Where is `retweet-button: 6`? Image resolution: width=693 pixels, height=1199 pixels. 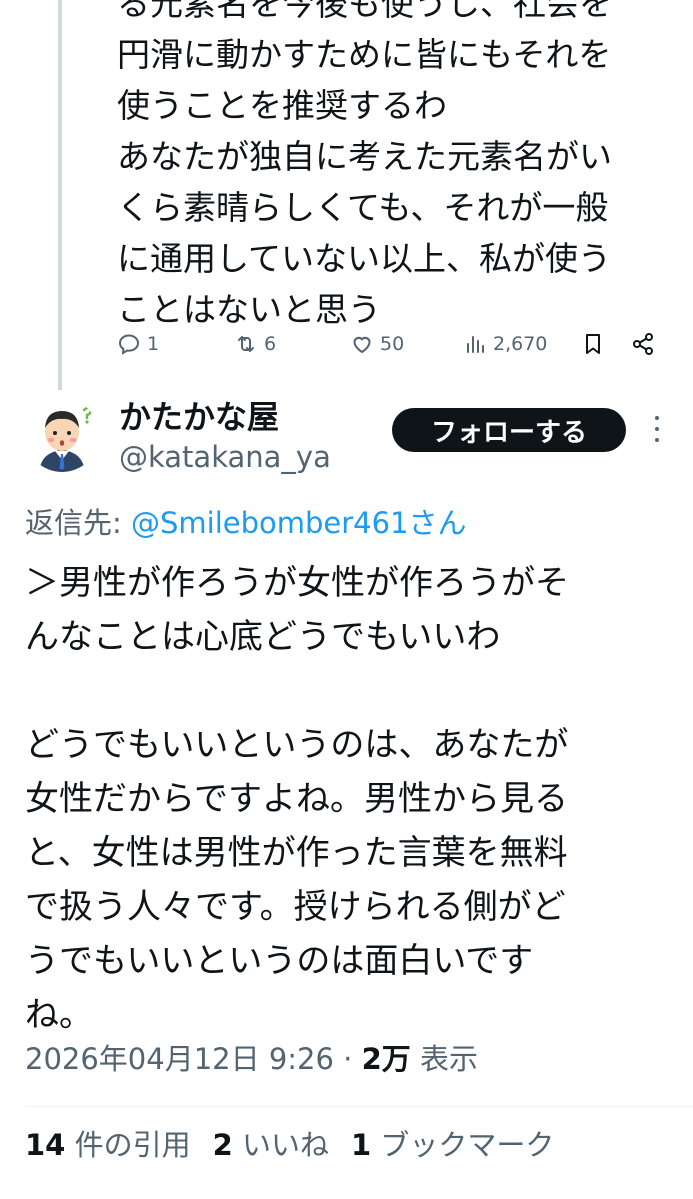 retweet-button: 6 is located at coordinates (255, 344).